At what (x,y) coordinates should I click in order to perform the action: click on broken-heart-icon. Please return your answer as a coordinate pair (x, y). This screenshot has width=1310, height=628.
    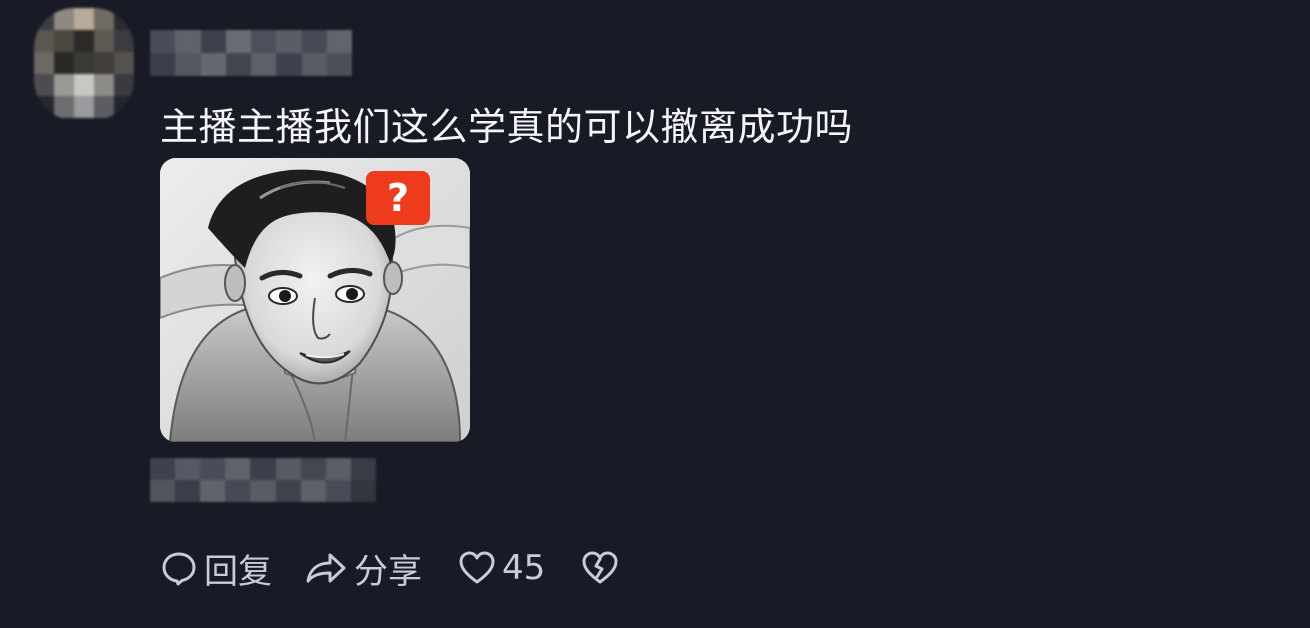
    Looking at the image, I should click on (600, 568).